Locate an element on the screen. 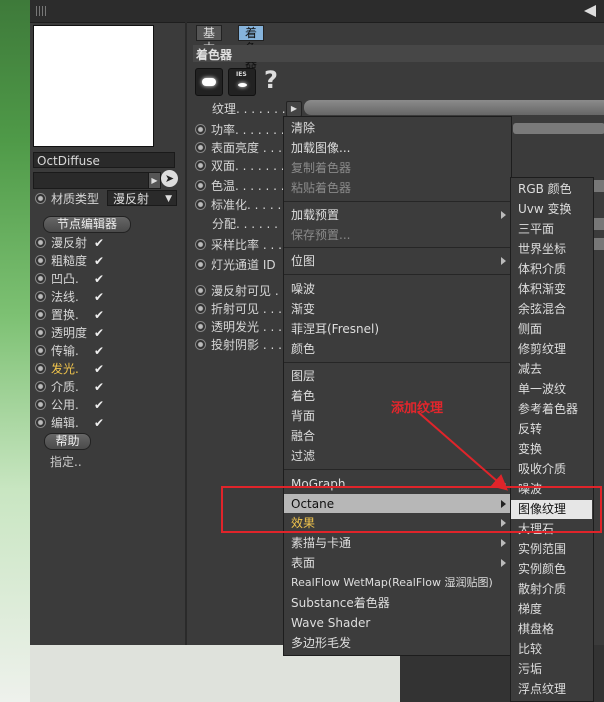 Image resolution: width=604 pixels, height=702 pixels. texture-expand-icon: ▶ is located at coordinates (294, 109).